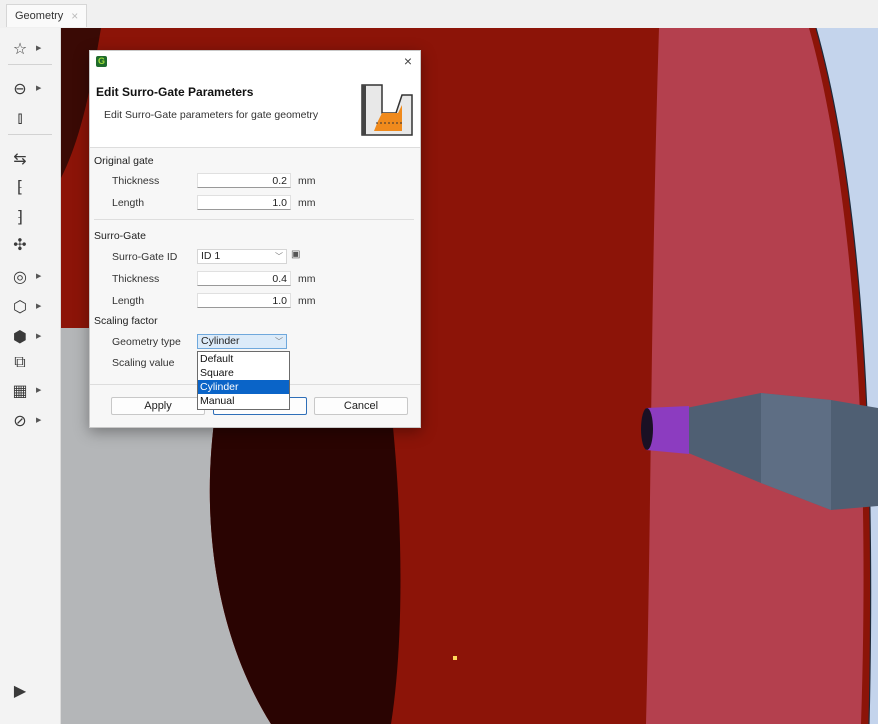 The image size is (878, 724). Describe the element at coordinates (20, 690) in the screenshot. I see `run-icon: ▶` at that location.